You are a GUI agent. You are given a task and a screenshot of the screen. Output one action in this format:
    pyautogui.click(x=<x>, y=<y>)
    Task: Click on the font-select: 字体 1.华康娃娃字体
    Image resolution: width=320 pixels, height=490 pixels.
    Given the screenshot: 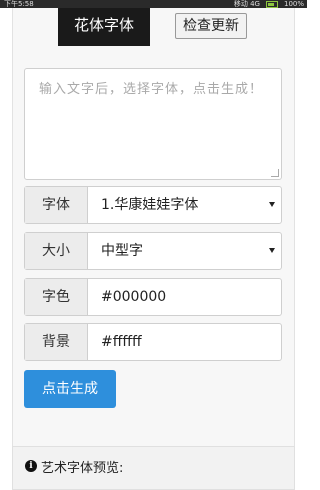 What is the action you would take?
    pyautogui.click(x=153, y=205)
    